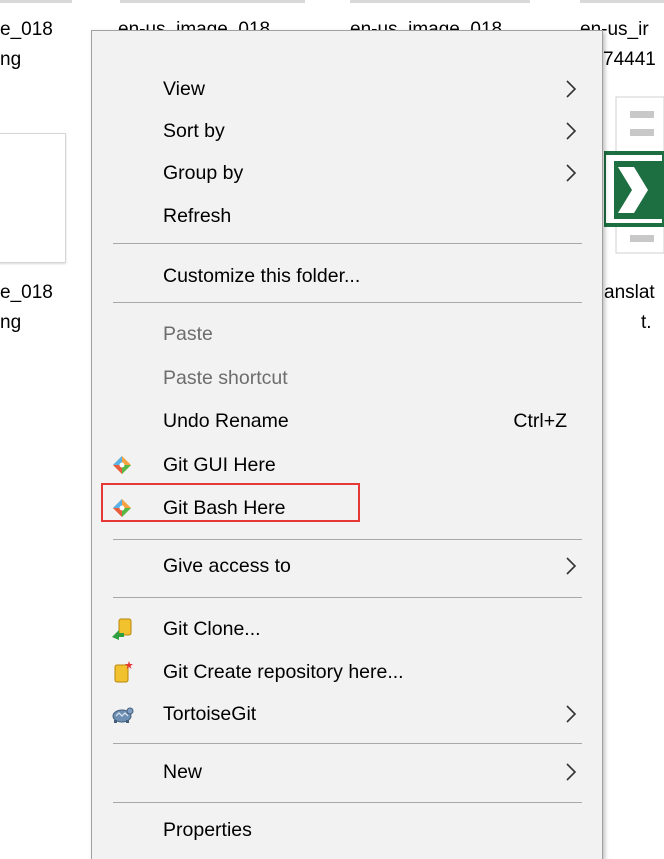  What do you see at coordinates (347, 421) in the screenshot?
I see `menu-item-undo-rename: Undo Rename Ctrl+Z` at bounding box center [347, 421].